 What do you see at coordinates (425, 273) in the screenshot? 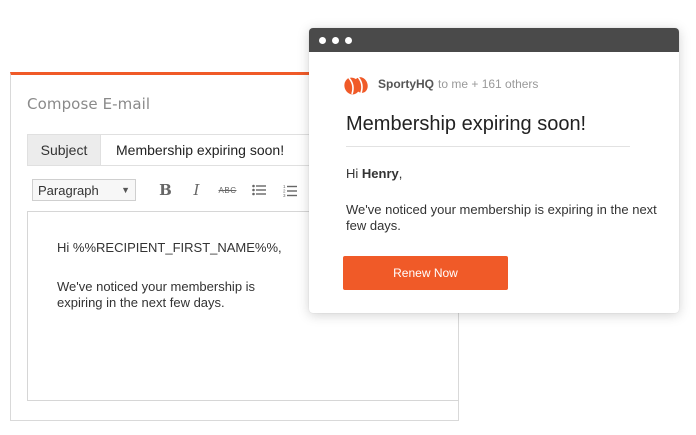
I see `renew-now-button: Renew Now` at bounding box center [425, 273].